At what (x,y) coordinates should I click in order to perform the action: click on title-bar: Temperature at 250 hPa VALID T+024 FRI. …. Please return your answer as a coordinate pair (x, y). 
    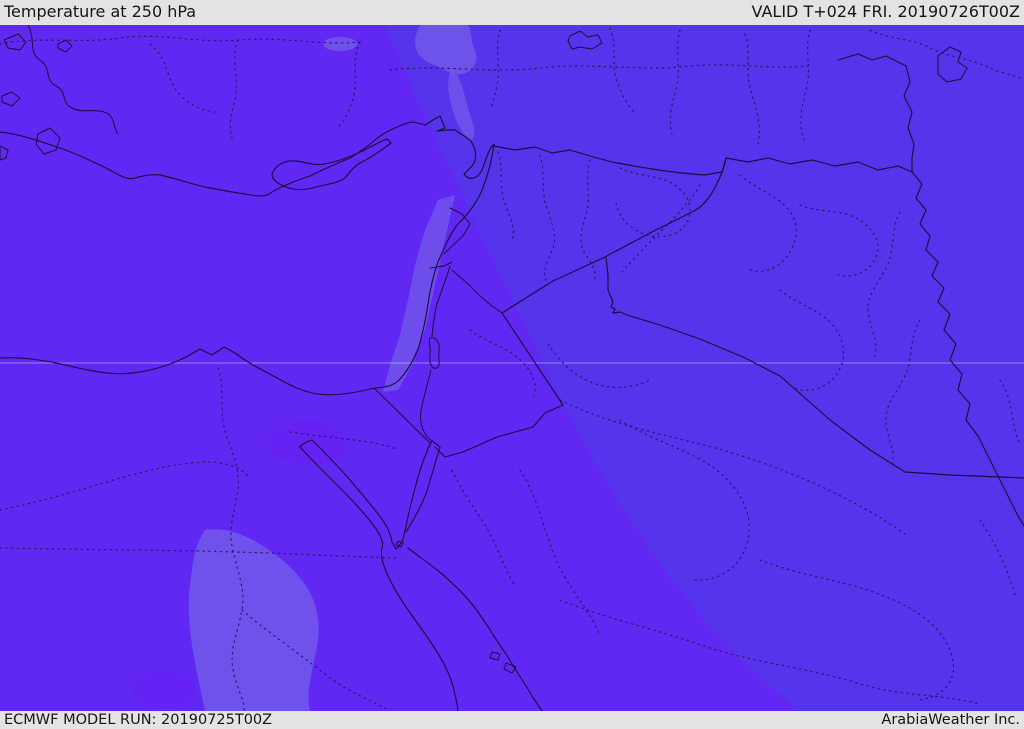
    Looking at the image, I should click on (512, 12).